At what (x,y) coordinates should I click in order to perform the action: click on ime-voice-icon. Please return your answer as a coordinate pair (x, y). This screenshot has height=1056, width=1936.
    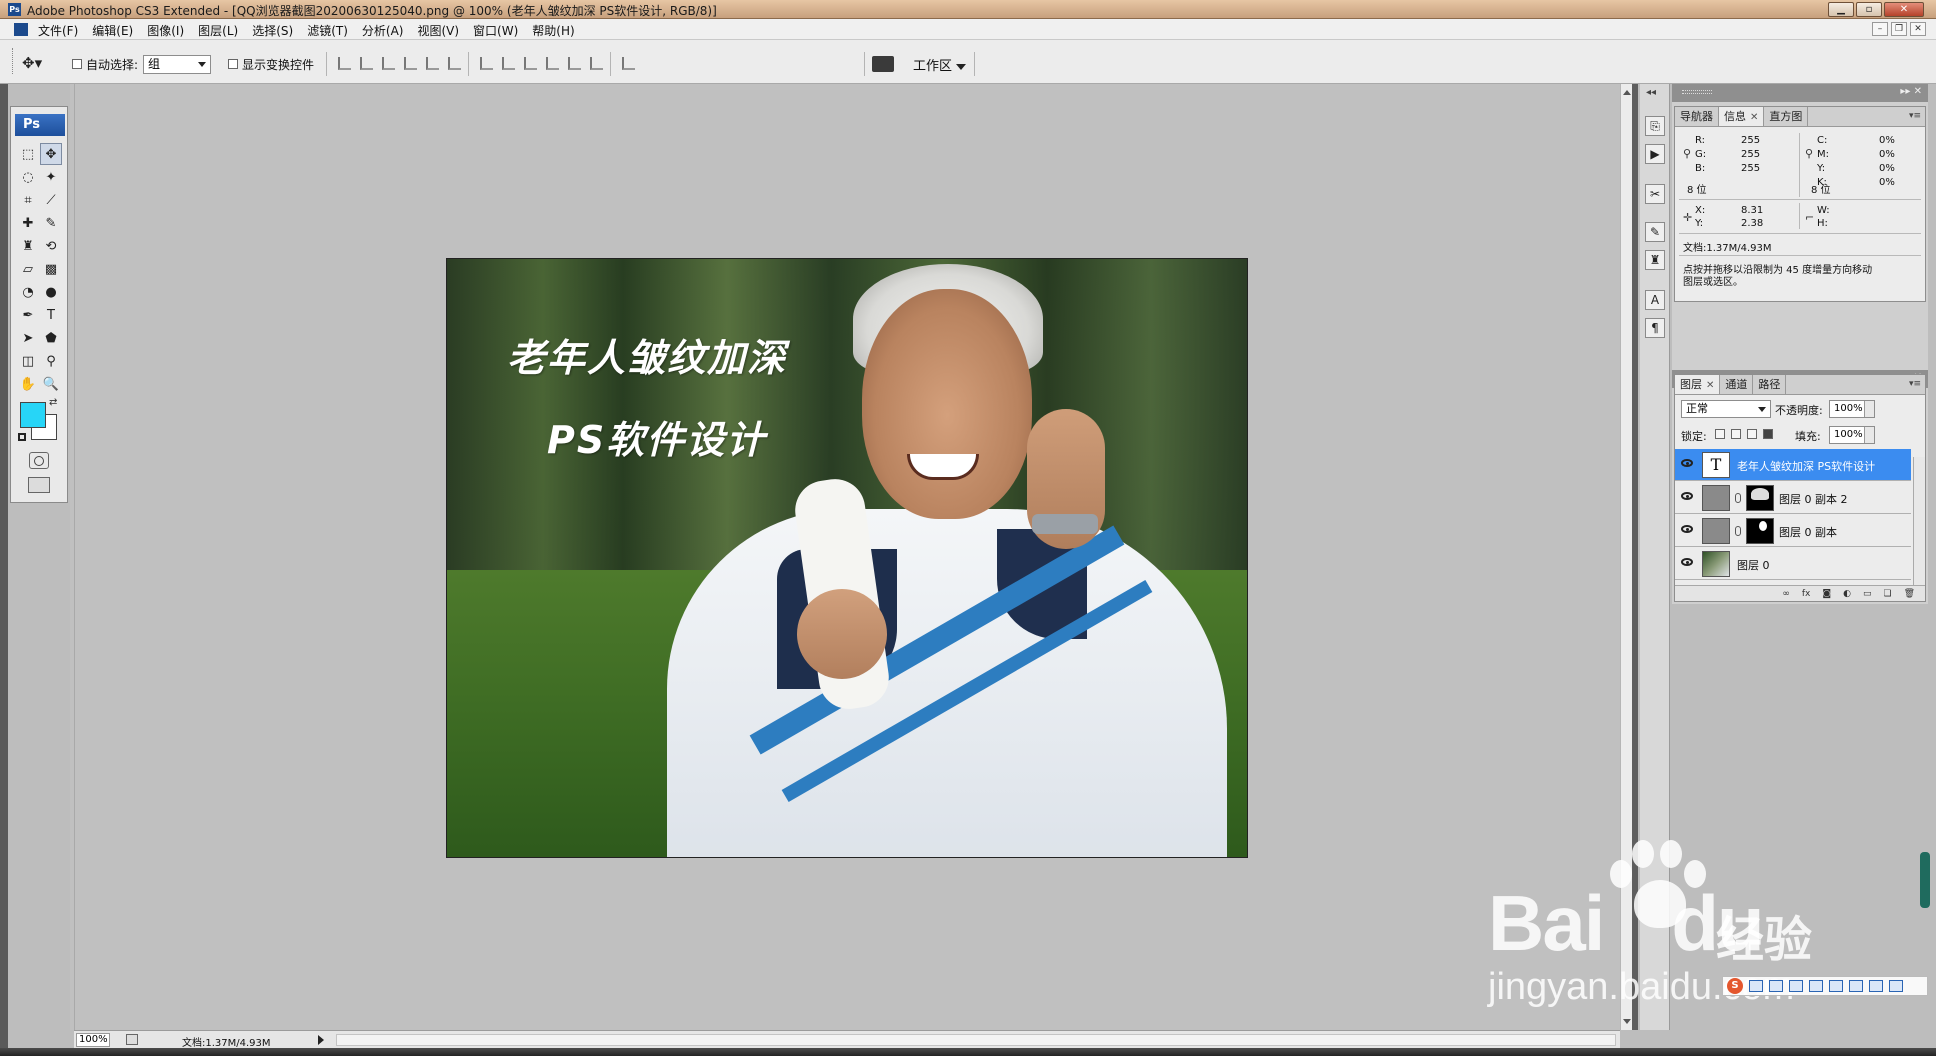
    Looking at the image, I should click on (1816, 986).